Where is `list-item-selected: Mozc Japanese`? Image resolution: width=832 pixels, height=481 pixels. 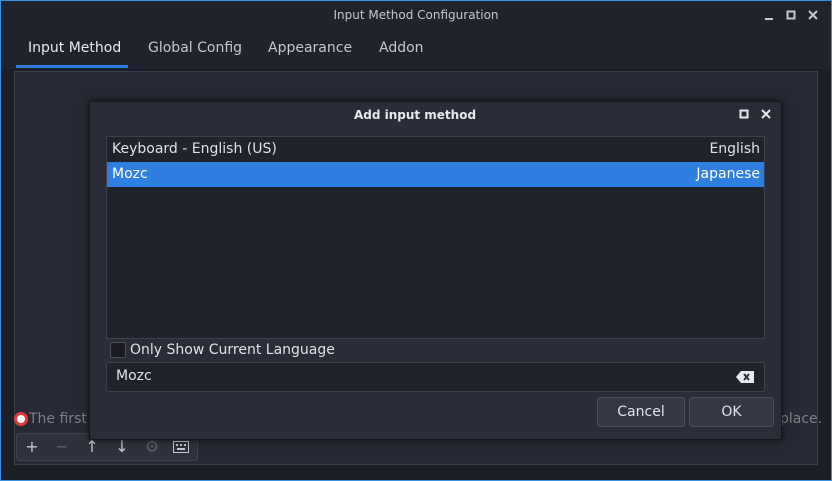 list-item-selected: Mozc Japanese is located at coordinates (435, 174).